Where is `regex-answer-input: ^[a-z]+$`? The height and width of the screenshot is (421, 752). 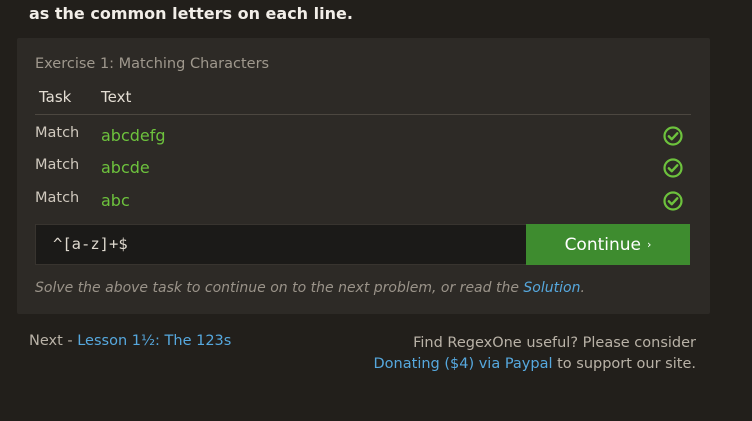
regex-answer-input: ^[a-z]+$ is located at coordinates (281, 244).